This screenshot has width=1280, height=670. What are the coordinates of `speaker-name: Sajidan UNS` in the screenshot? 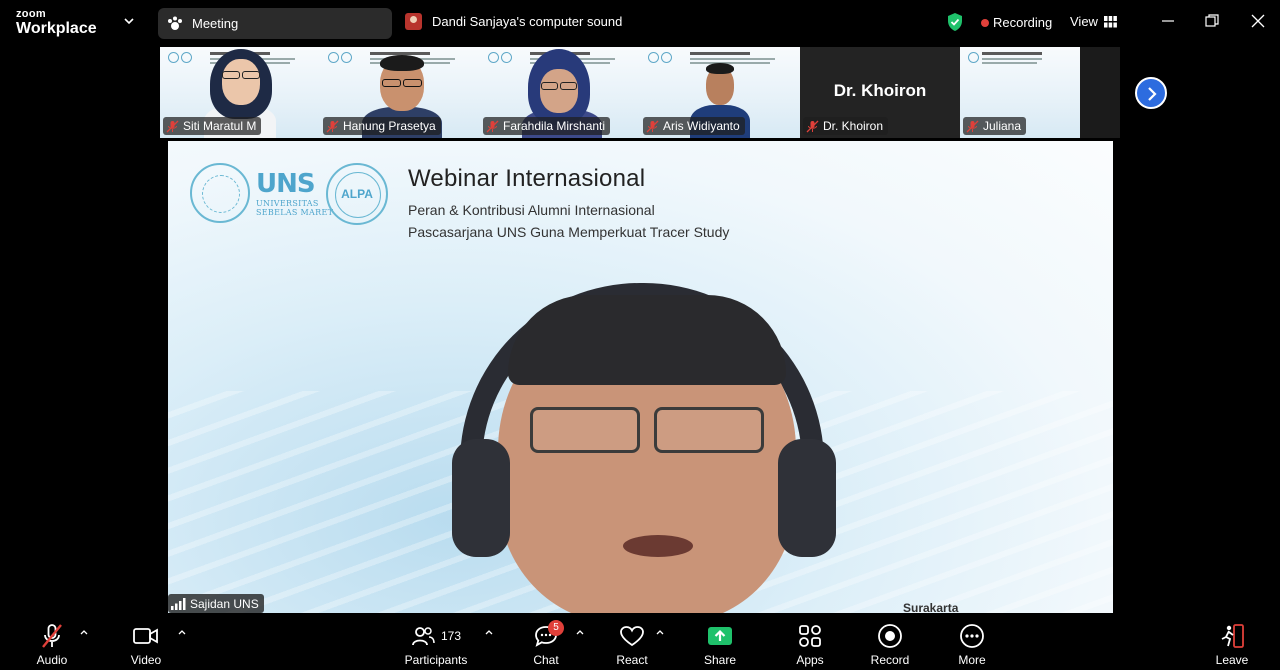 It's located at (224, 603).